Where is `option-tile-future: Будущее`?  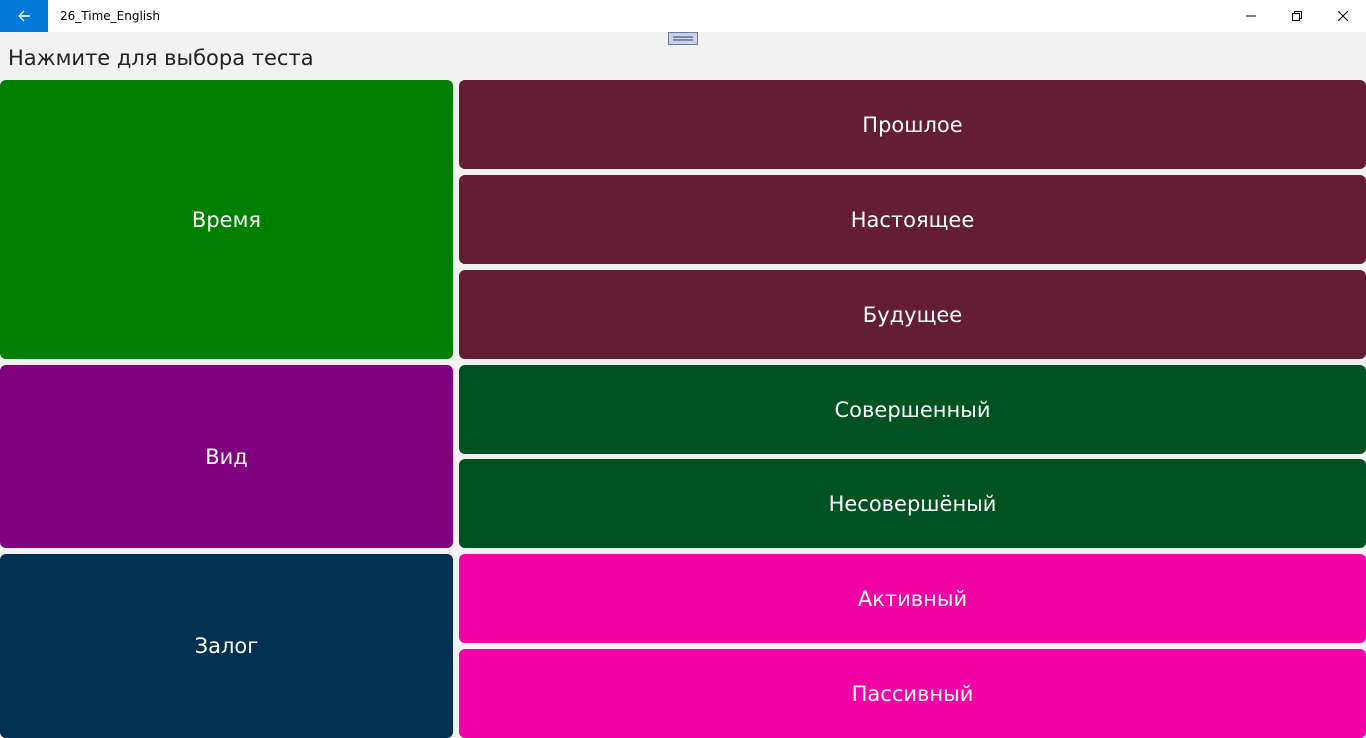 option-tile-future: Будущее is located at coordinates (912, 314).